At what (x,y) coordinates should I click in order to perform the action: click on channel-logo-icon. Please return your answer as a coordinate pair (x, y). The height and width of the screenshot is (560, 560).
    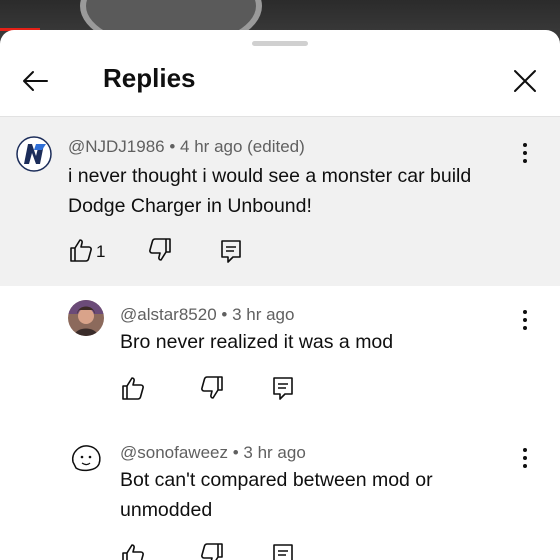
    Looking at the image, I should click on (34, 154).